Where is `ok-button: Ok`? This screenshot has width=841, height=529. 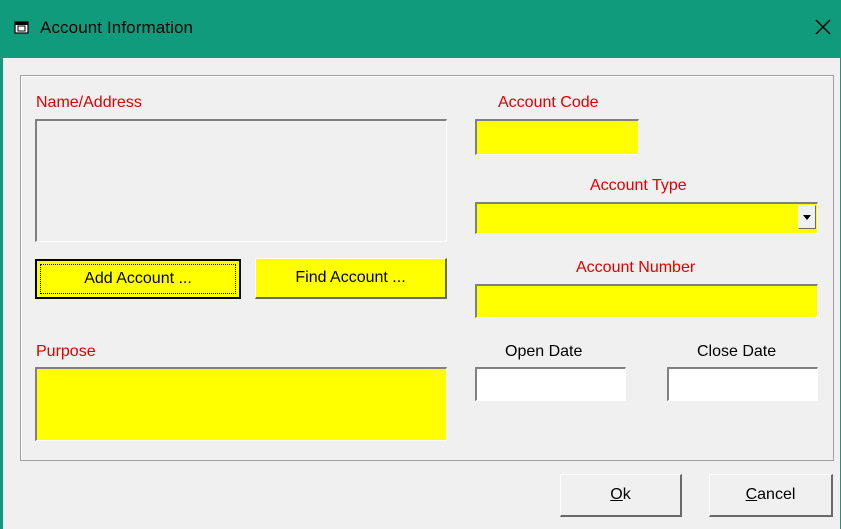
ok-button: Ok is located at coordinates (621, 495).